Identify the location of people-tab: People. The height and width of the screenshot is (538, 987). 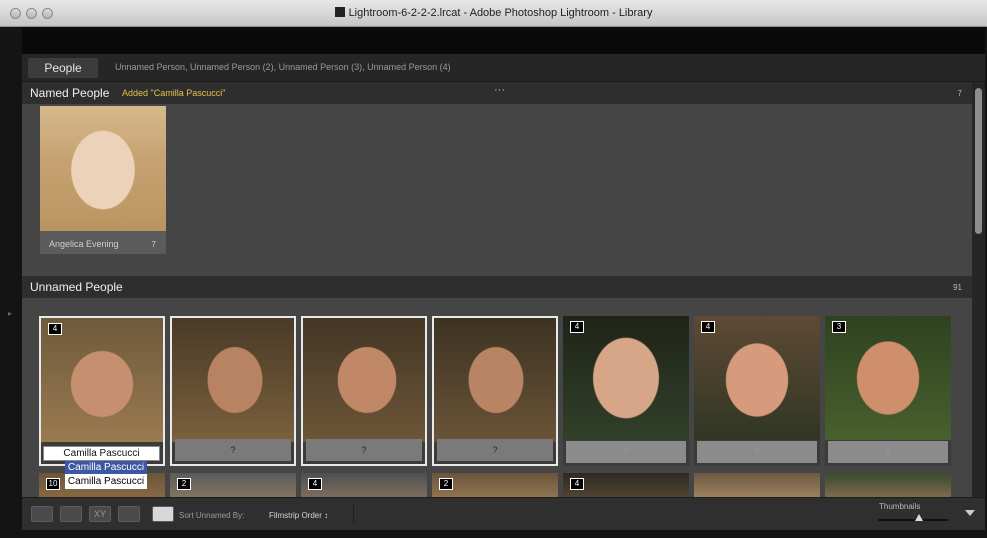
(63, 68).